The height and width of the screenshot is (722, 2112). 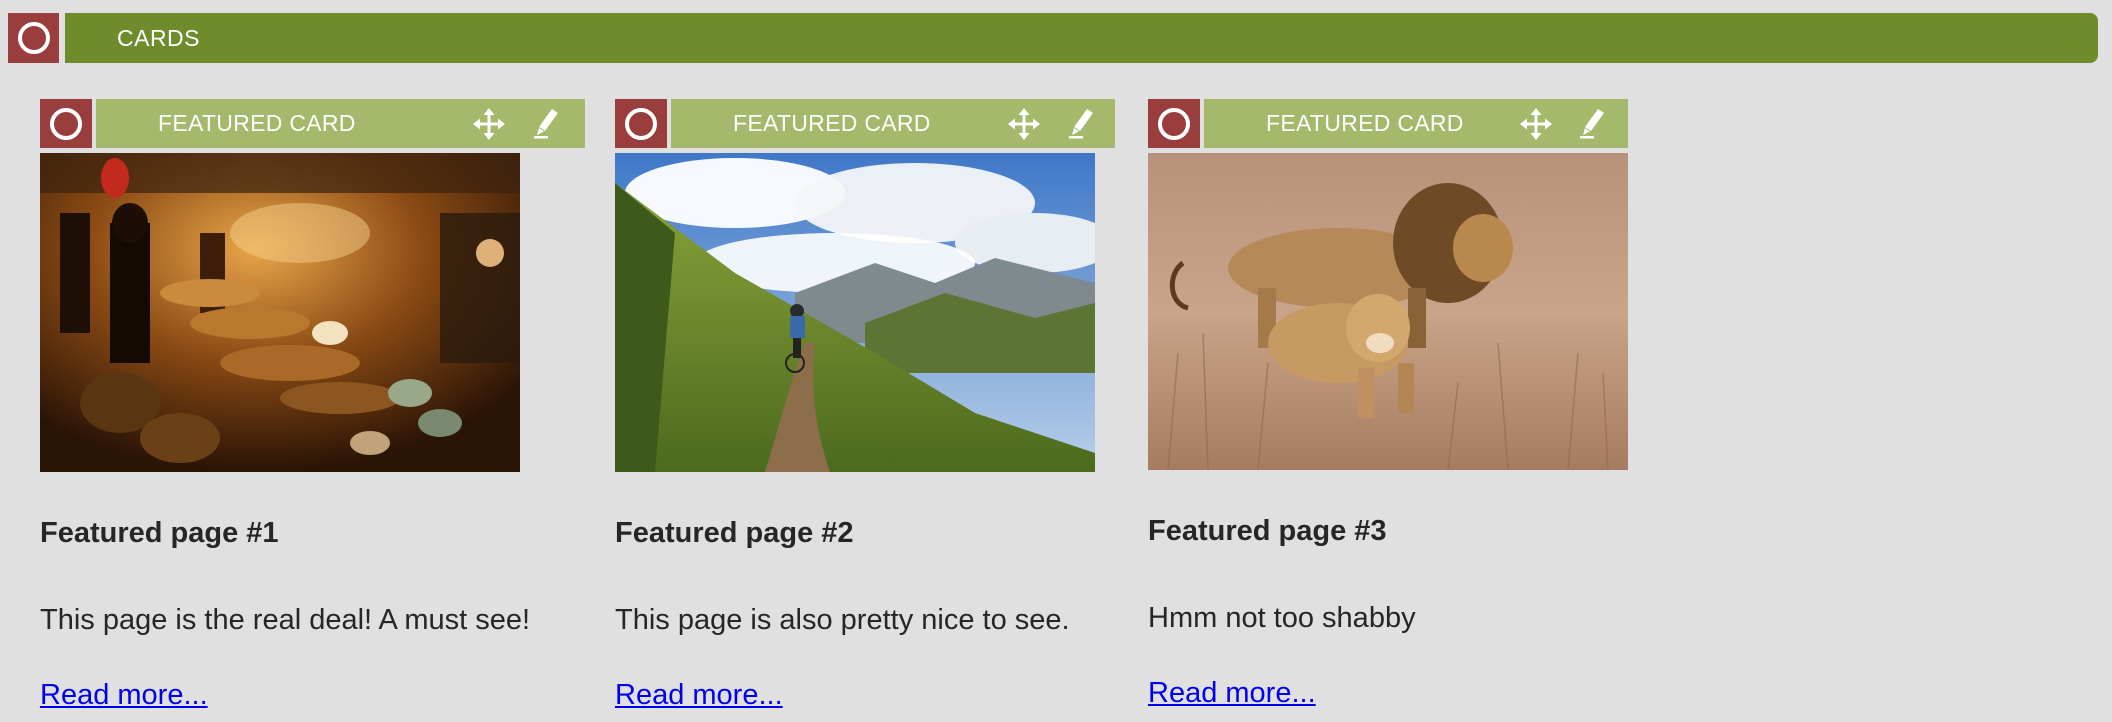 What do you see at coordinates (159, 37) in the screenshot?
I see `section-title: CARDS` at bounding box center [159, 37].